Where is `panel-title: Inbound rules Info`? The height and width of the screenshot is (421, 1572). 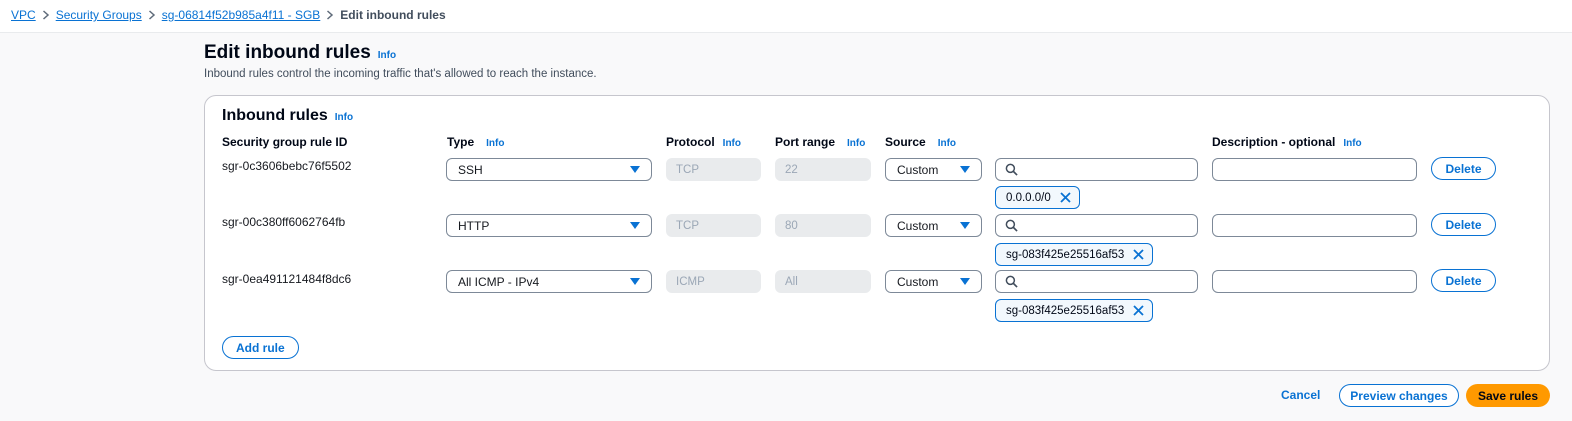
panel-title: Inbound rules Info is located at coordinates (287, 116).